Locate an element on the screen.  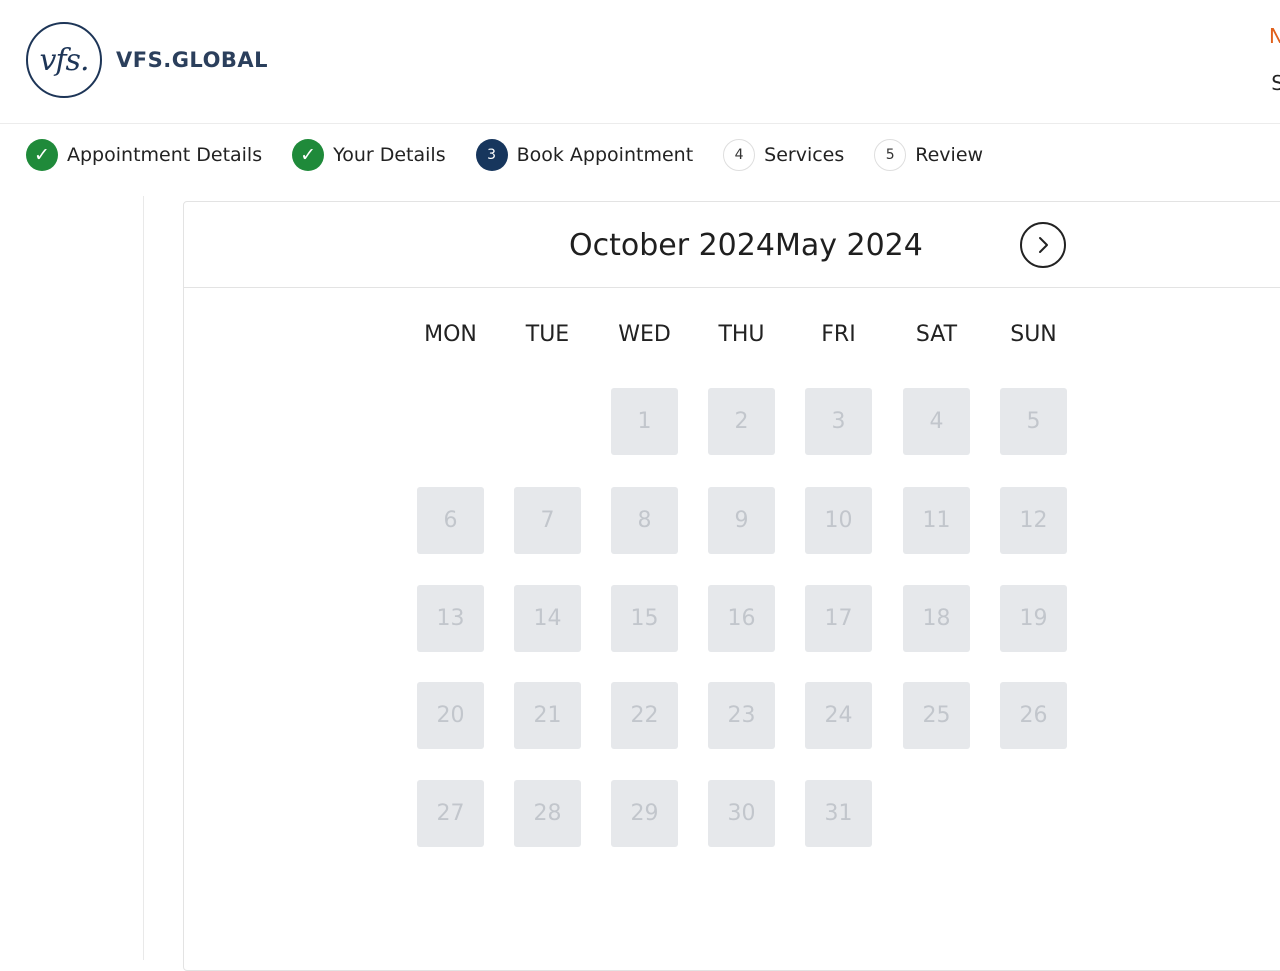
weekday-header: THU is located at coordinates (741, 334).